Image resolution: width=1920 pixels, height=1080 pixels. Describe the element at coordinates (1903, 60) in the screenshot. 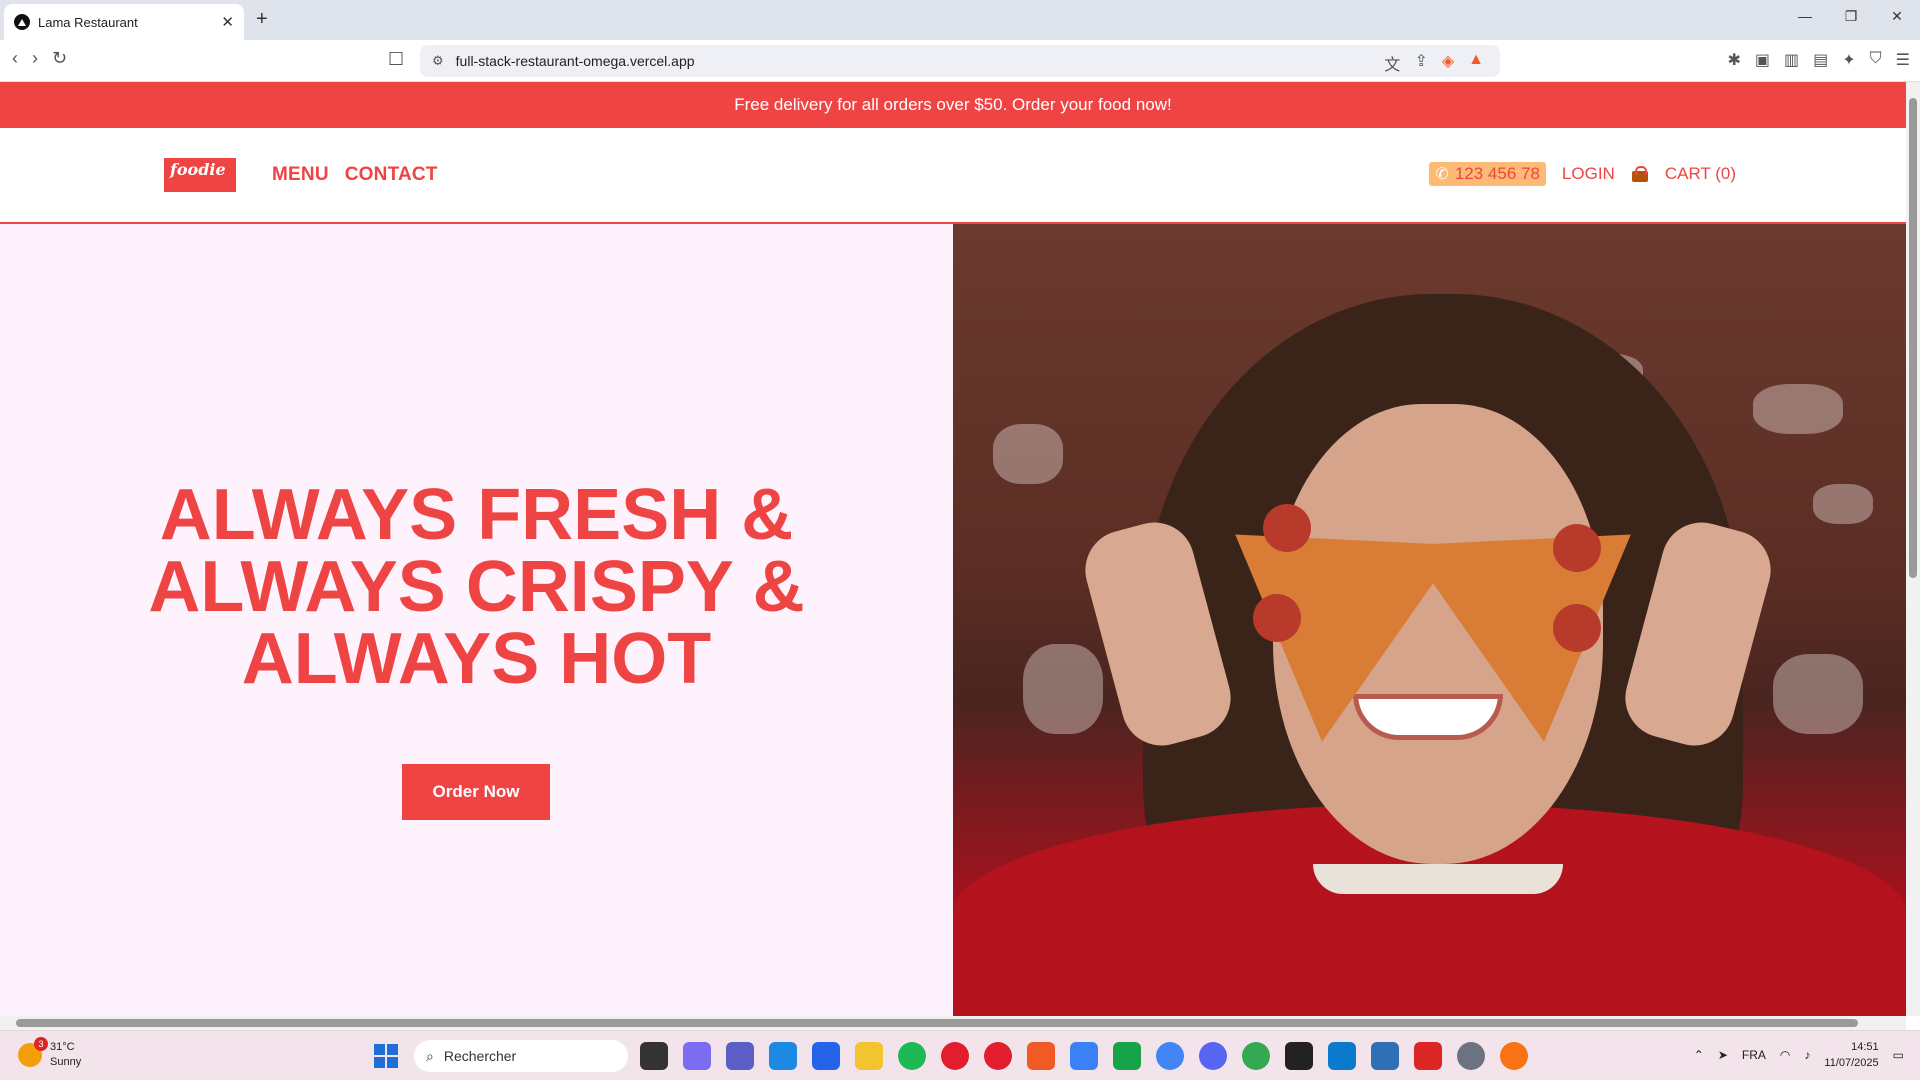

I see `menu-icon: ☰` at that location.